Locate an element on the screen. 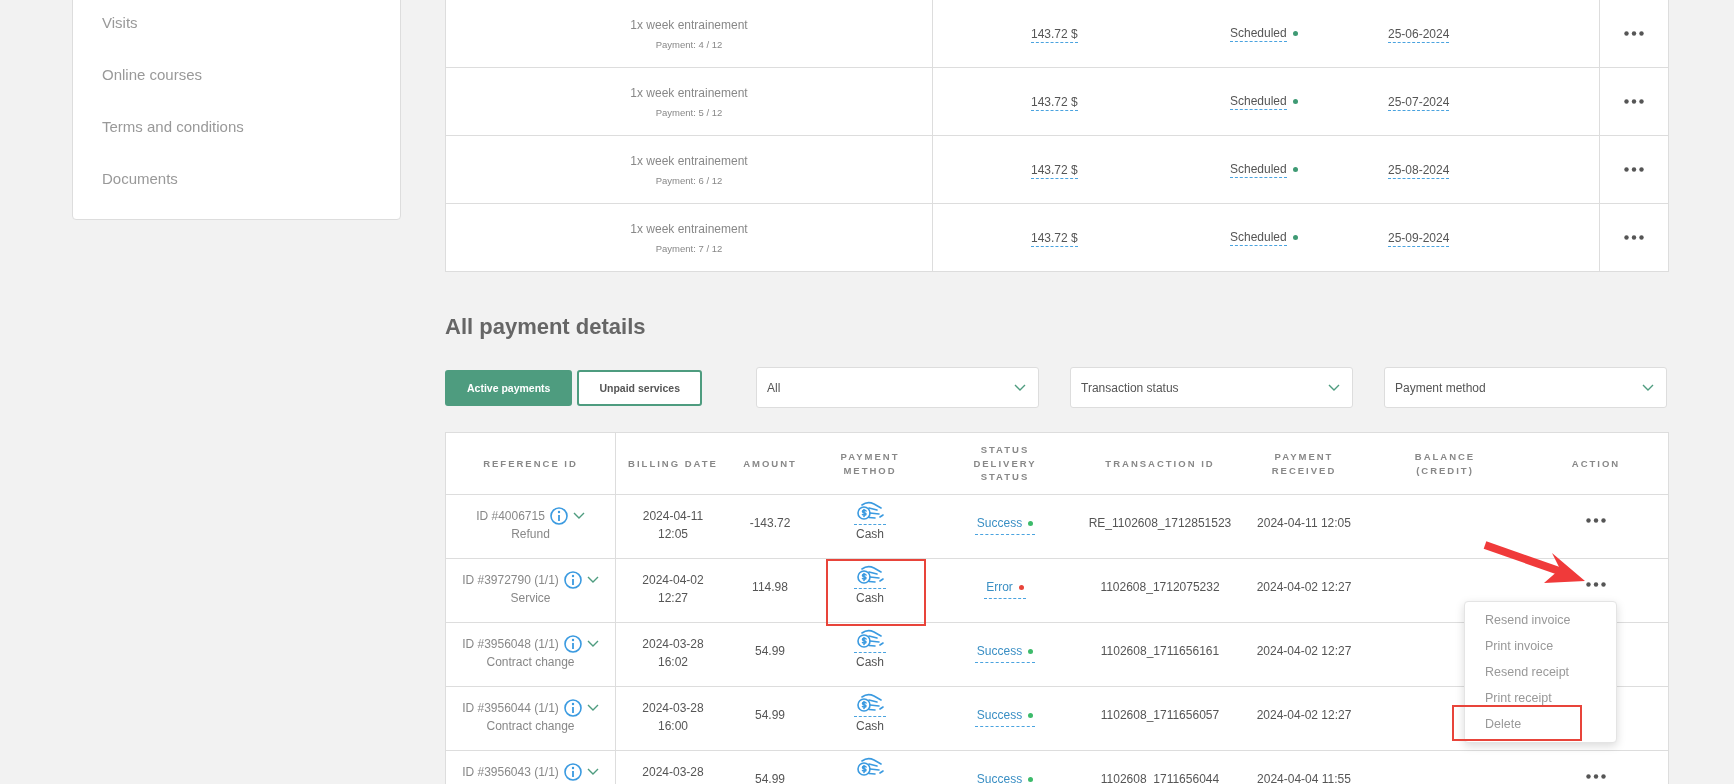 The image size is (1734, 784). reference-id: ID #4006715 is located at coordinates (510, 516).